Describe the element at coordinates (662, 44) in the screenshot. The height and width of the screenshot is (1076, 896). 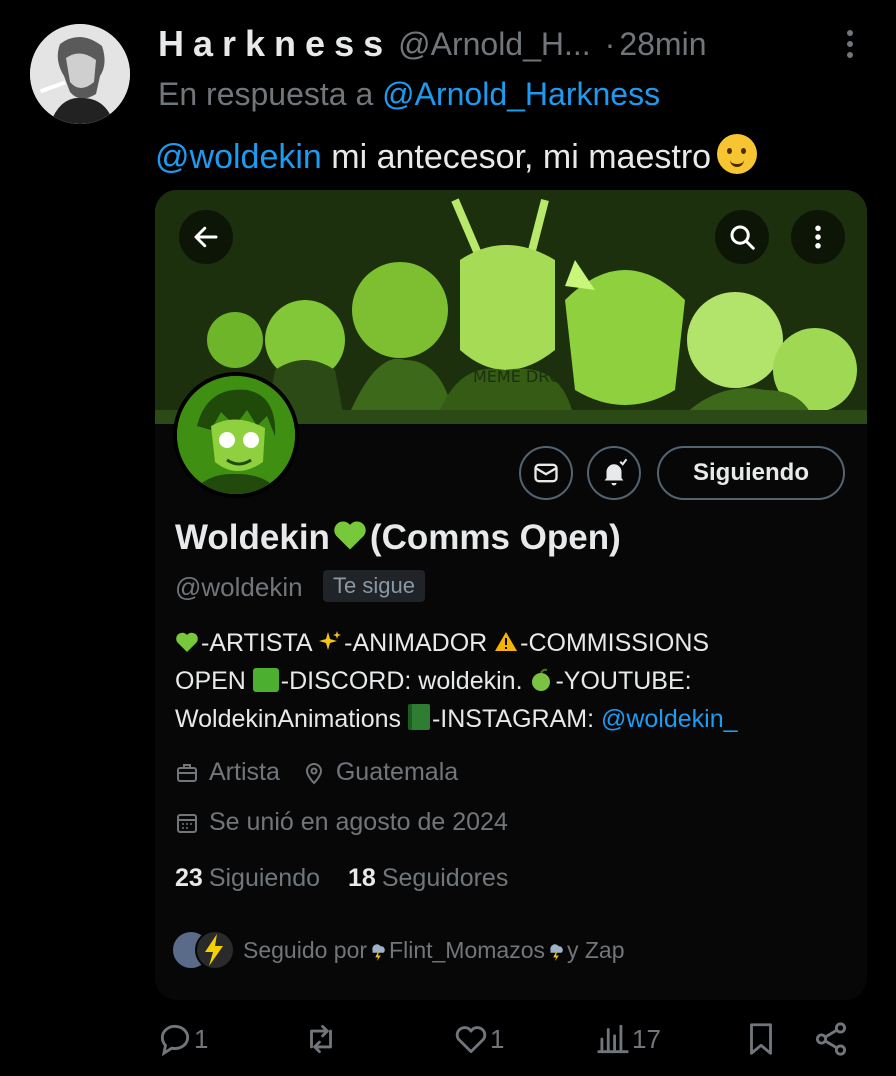
I see `tweet-time: 28min` at that location.